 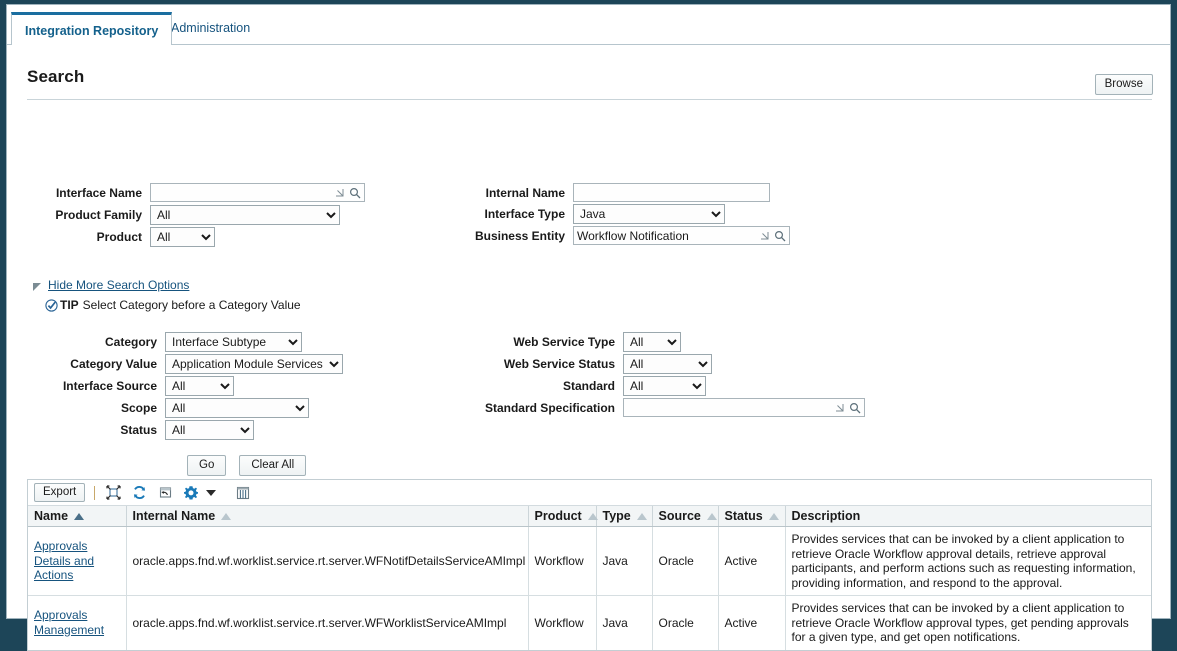 What do you see at coordinates (241, 192) in the screenshot?
I see `interface-name-input` at bounding box center [241, 192].